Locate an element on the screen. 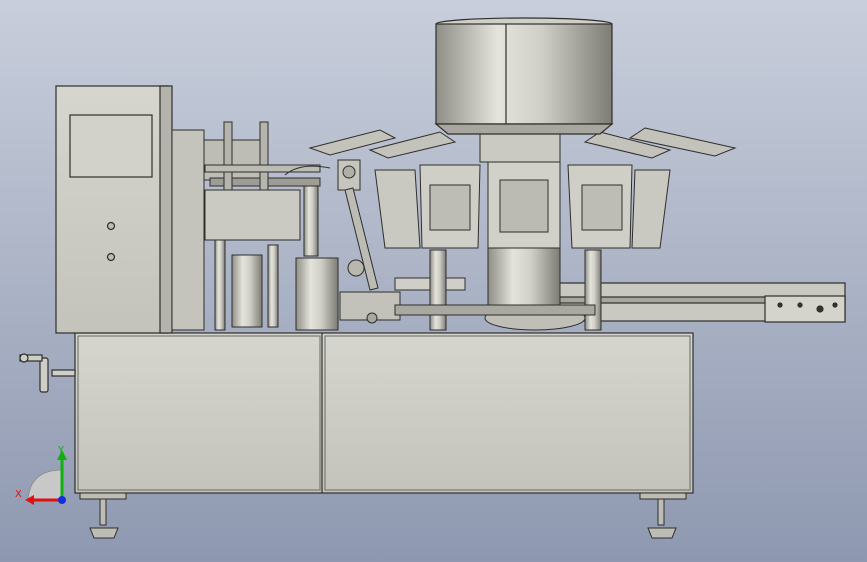 The height and width of the screenshot is (562, 867). x-axis-label: X is located at coordinates (18, 494).